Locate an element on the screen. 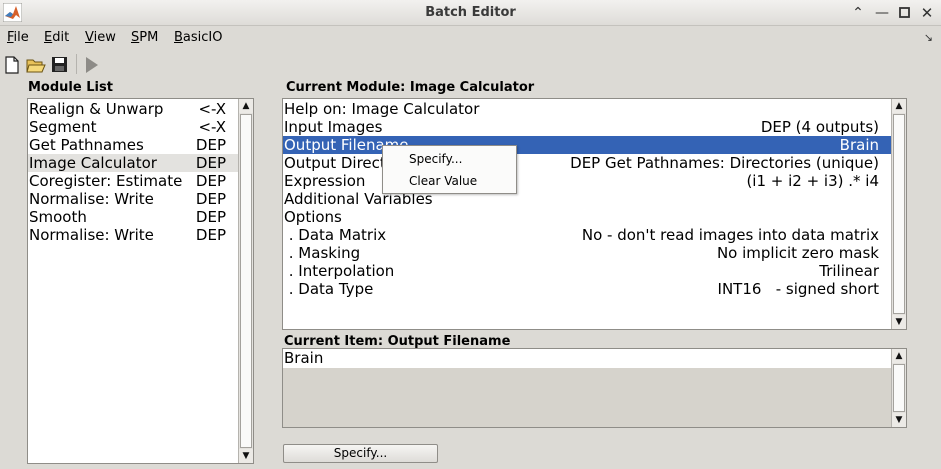 The image size is (941, 469). module-list-item: Get Pathnames DEP is located at coordinates (133, 145).